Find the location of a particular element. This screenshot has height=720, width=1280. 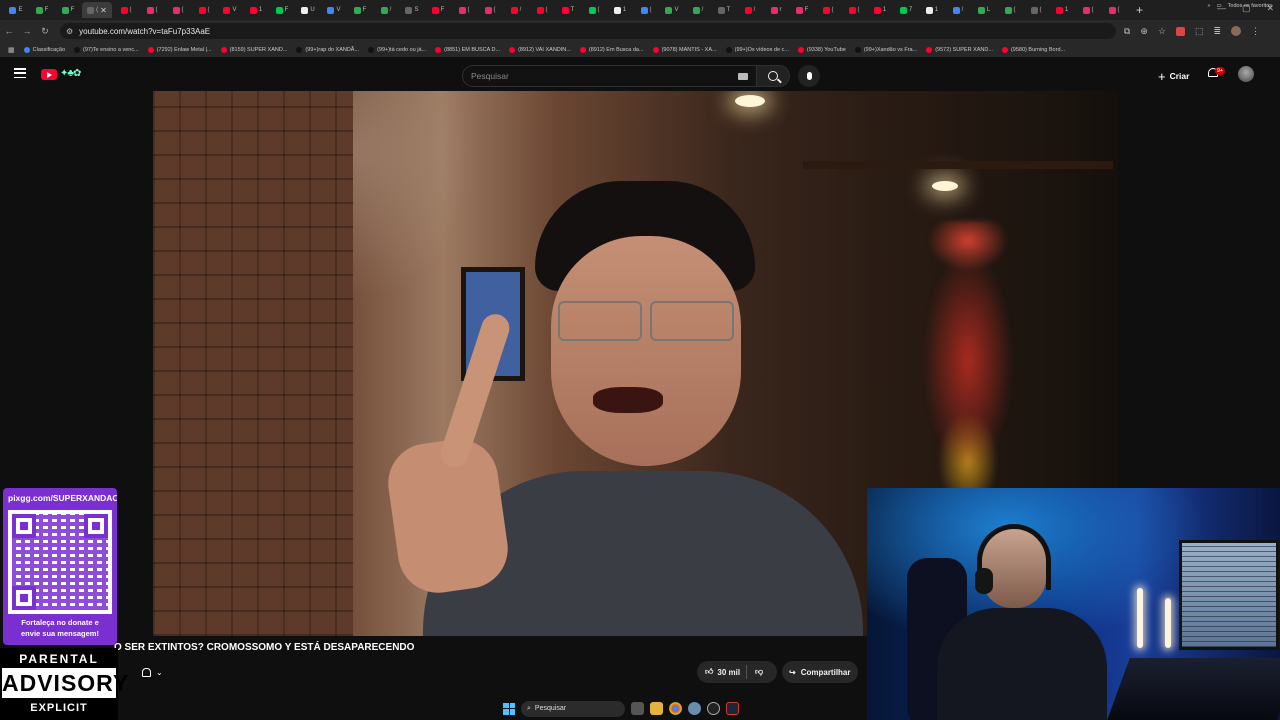

menu-hamburger-icon is located at coordinates (20, 73).